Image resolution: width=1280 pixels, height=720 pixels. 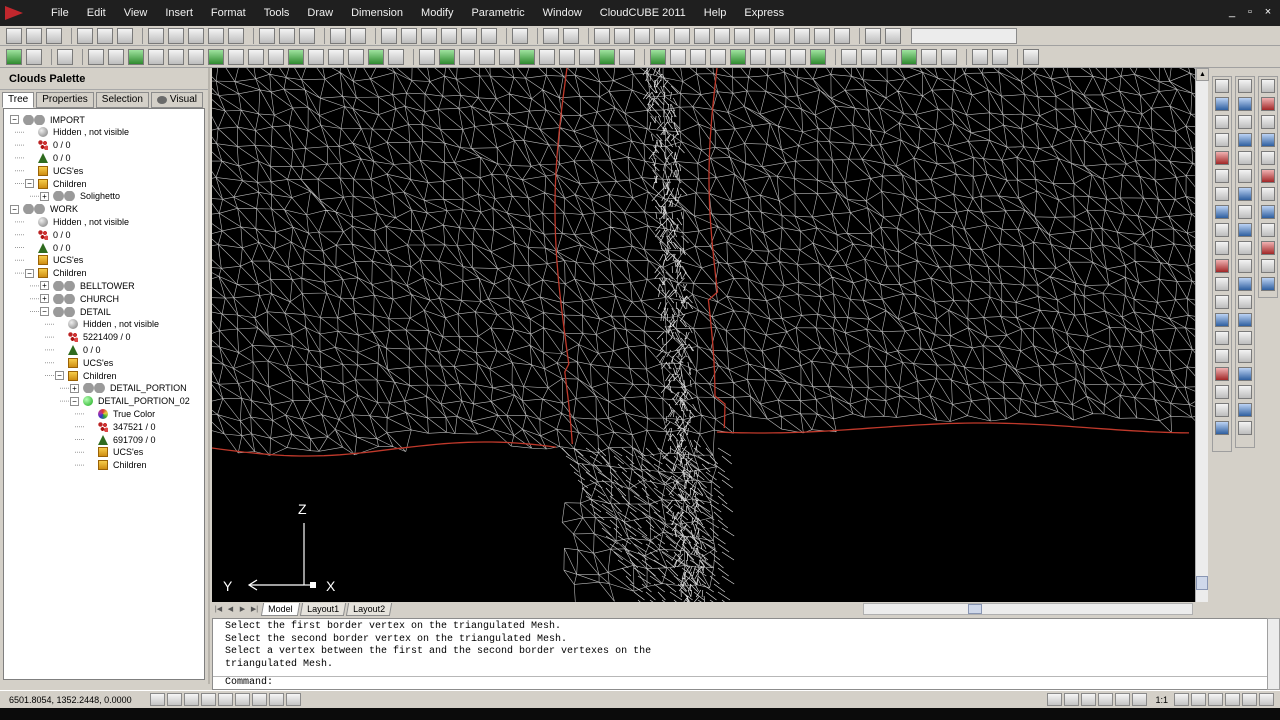 I want to click on otrack-button, so click(x=242, y=699).